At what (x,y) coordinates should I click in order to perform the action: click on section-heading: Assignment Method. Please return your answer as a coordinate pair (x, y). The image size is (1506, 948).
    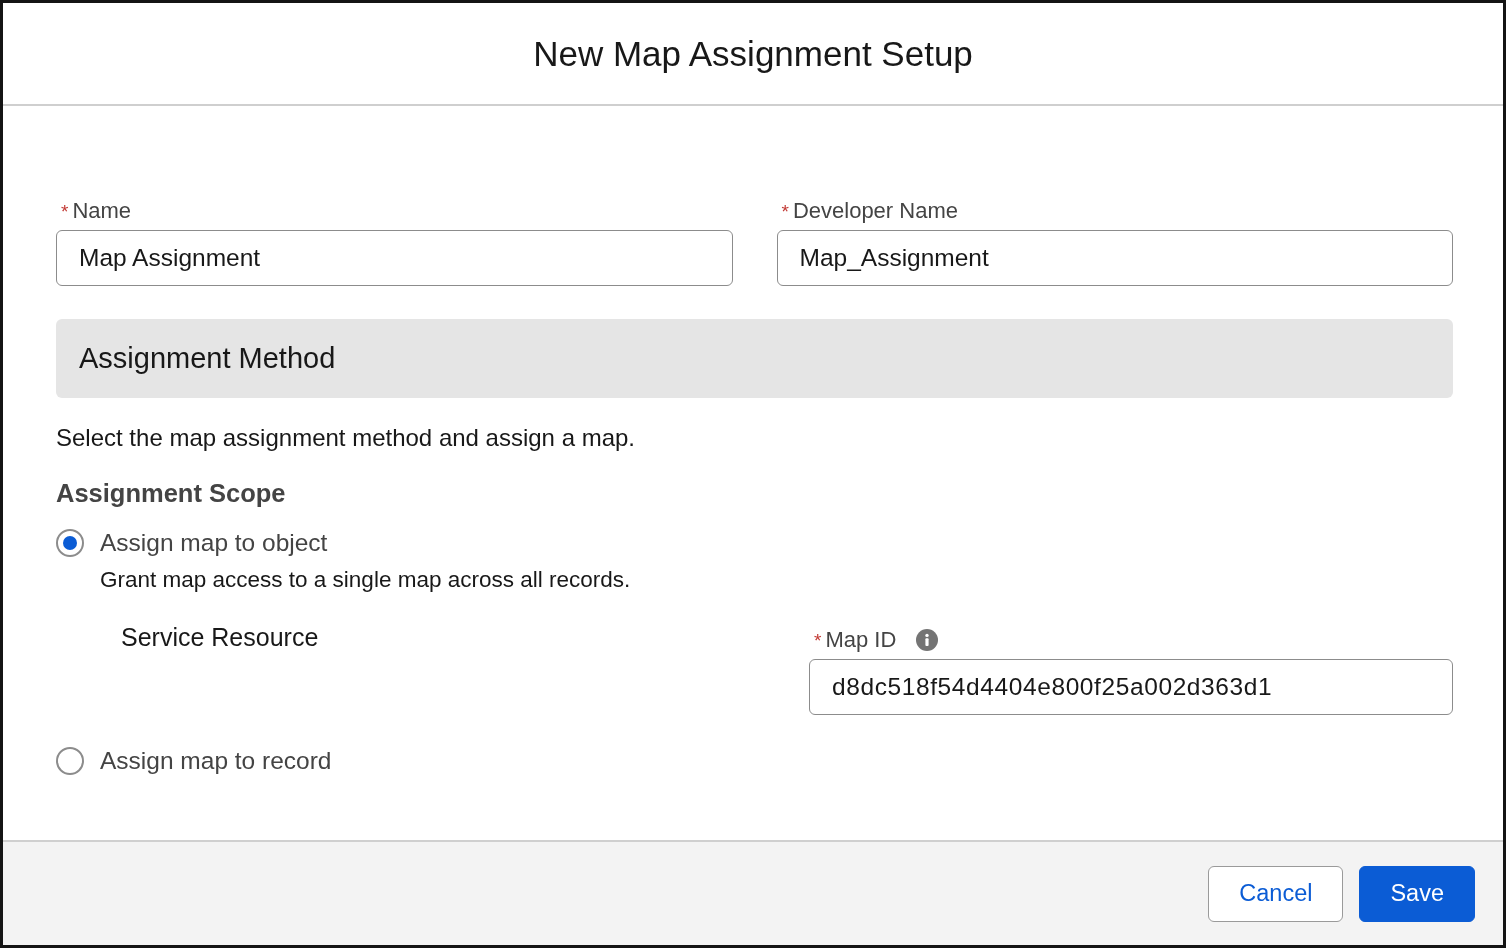
    Looking at the image, I should click on (754, 358).